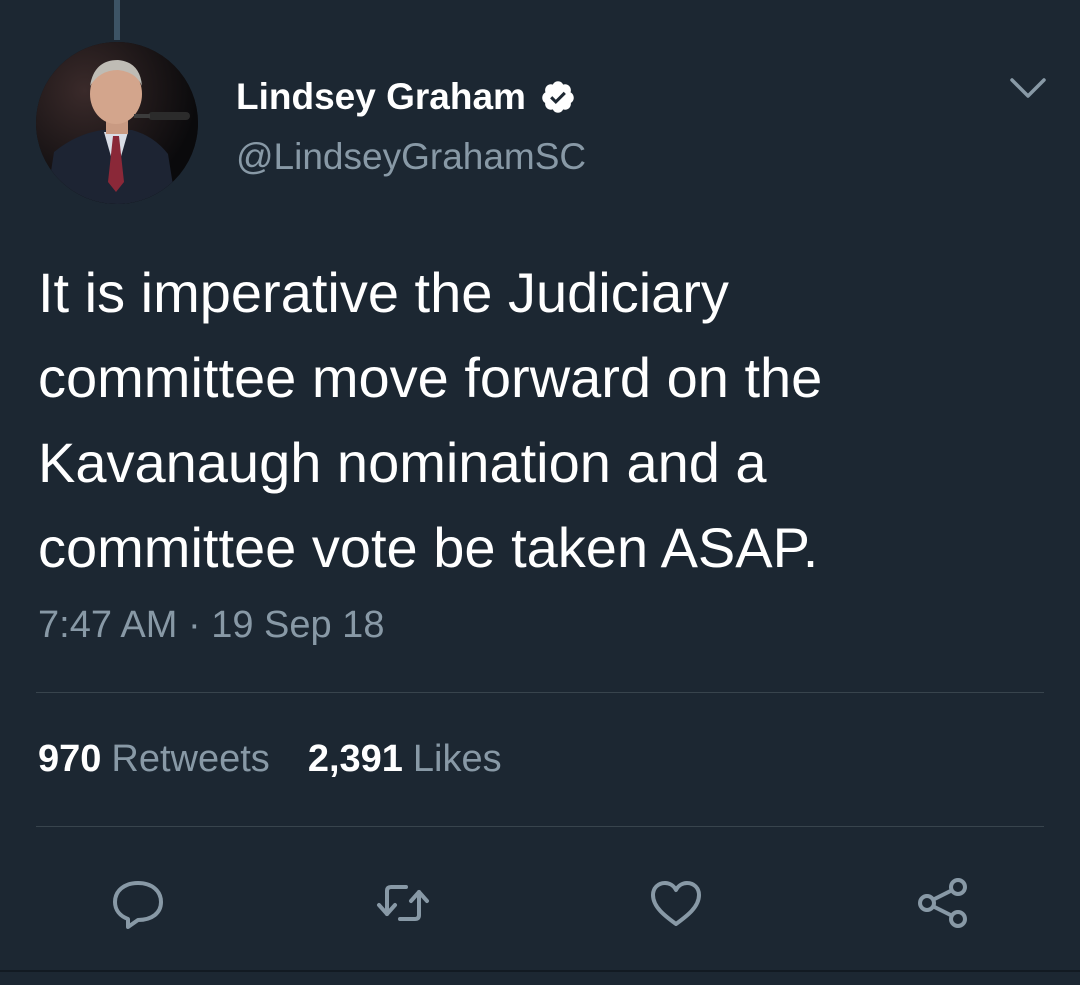  What do you see at coordinates (558, 97) in the screenshot?
I see `verified-badge-icon` at bounding box center [558, 97].